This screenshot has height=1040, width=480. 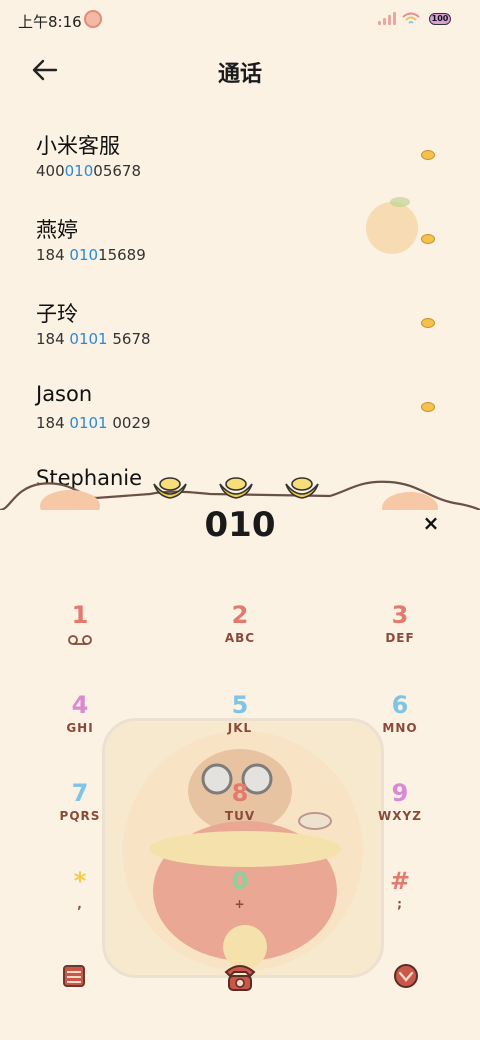 I want to click on collapse-keypad-button, so click(x=406, y=976).